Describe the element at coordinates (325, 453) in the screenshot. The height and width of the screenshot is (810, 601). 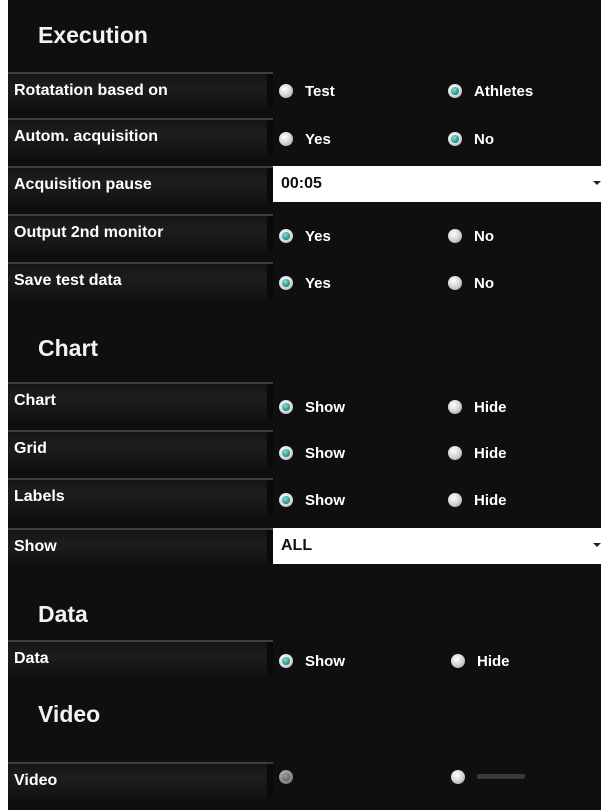
I see `grid-show-label: Show` at that location.